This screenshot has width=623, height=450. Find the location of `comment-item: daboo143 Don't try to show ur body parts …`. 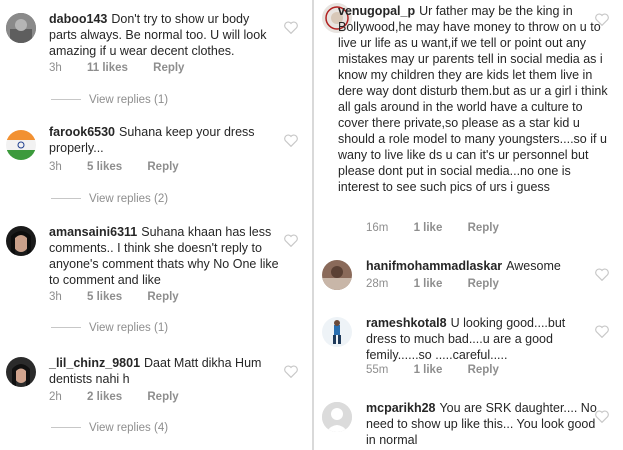

comment-item: daboo143 Don't try to show ur body parts … is located at coordinates (156, 61).